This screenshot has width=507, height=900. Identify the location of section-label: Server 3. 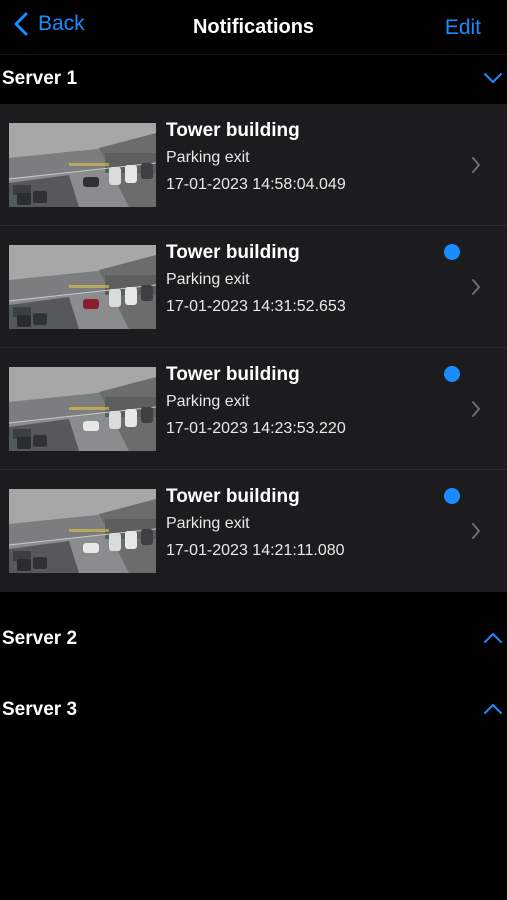
(40, 709).